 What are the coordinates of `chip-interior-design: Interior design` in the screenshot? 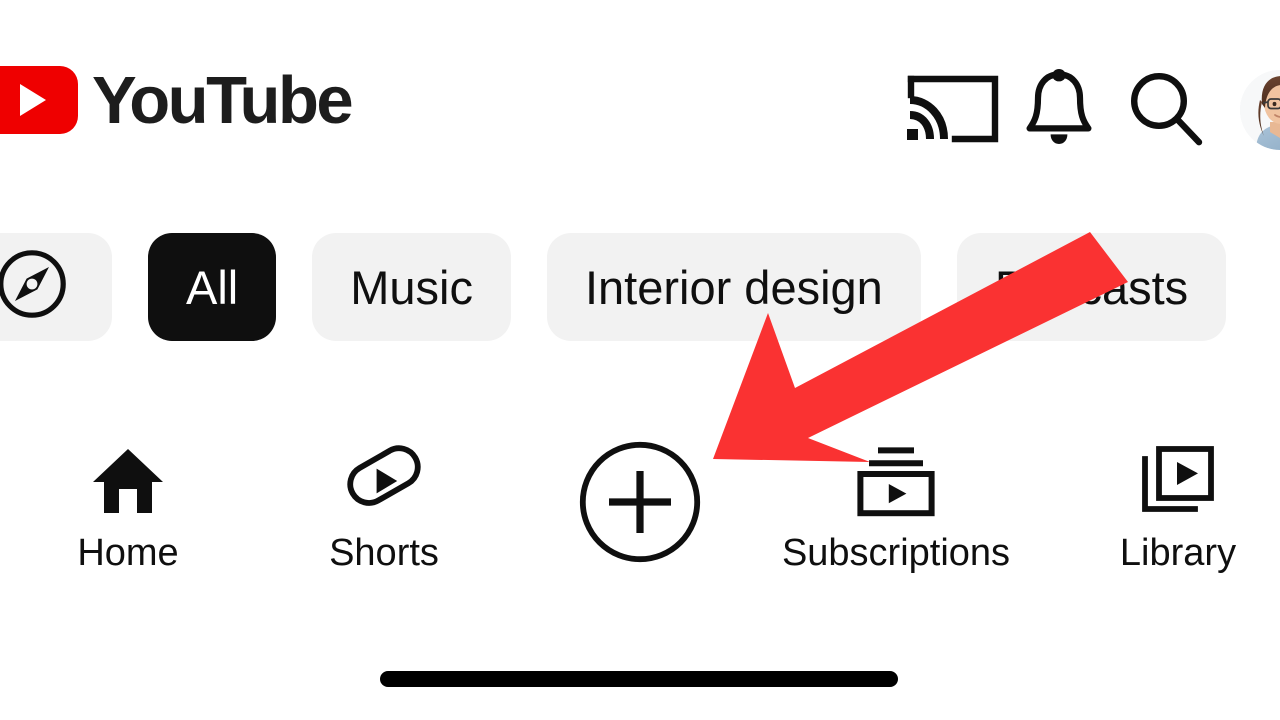 It's located at (733, 287).